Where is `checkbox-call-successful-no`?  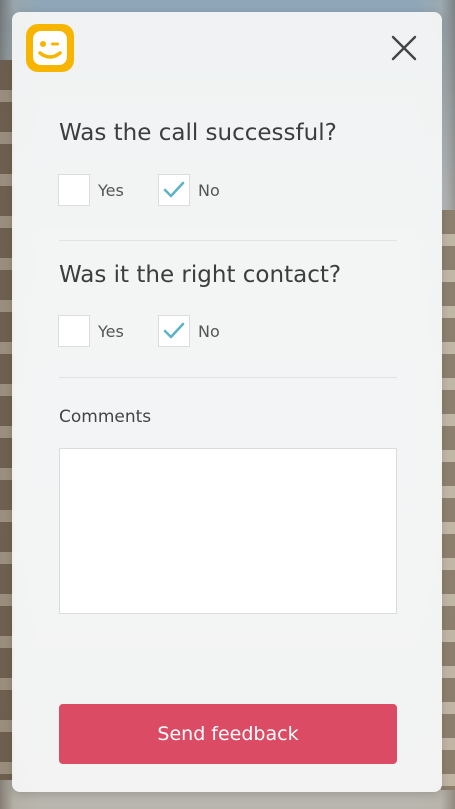 checkbox-call-successful-no is located at coordinates (174, 190).